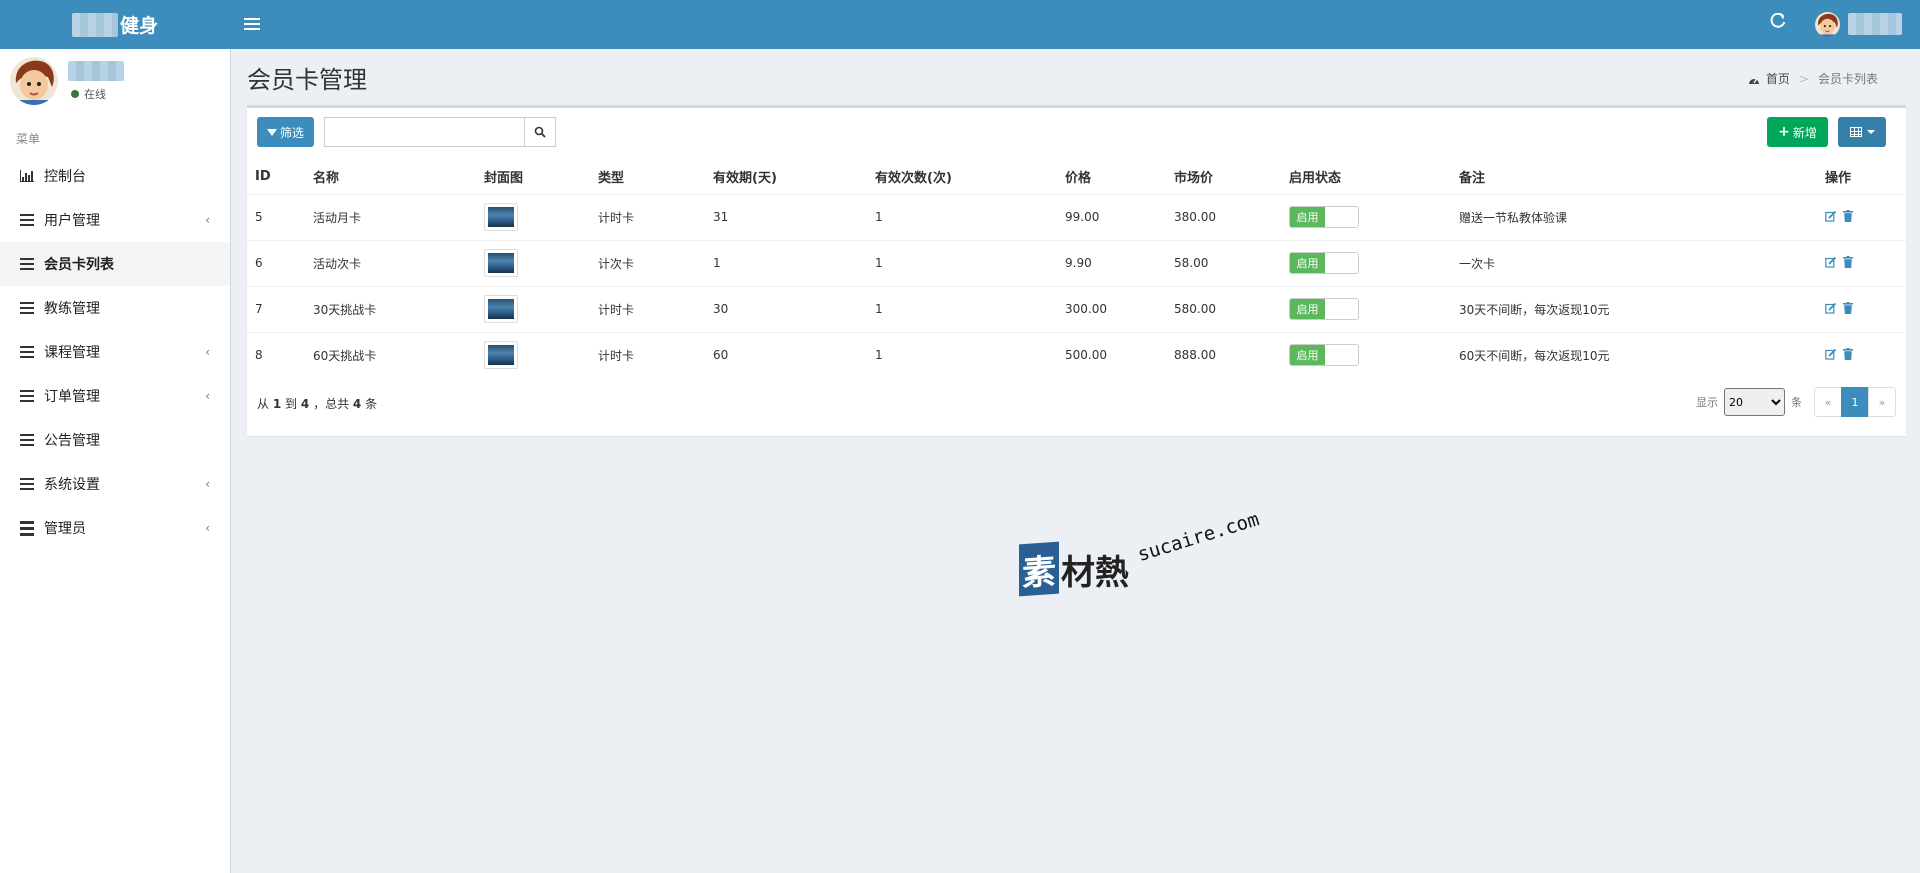 The width and height of the screenshot is (1920, 873). Describe the element at coordinates (1111, 177) in the screenshot. I see `col-price: 价格` at that location.